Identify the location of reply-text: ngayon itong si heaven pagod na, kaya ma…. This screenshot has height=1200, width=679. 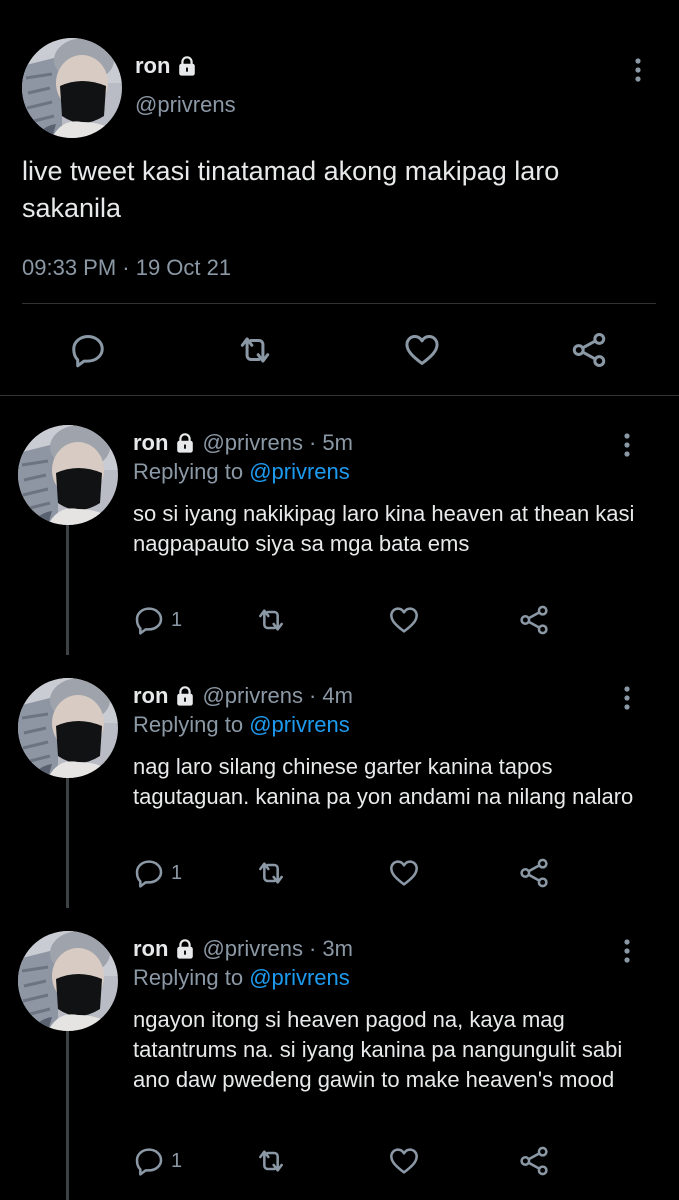
(378, 1049).